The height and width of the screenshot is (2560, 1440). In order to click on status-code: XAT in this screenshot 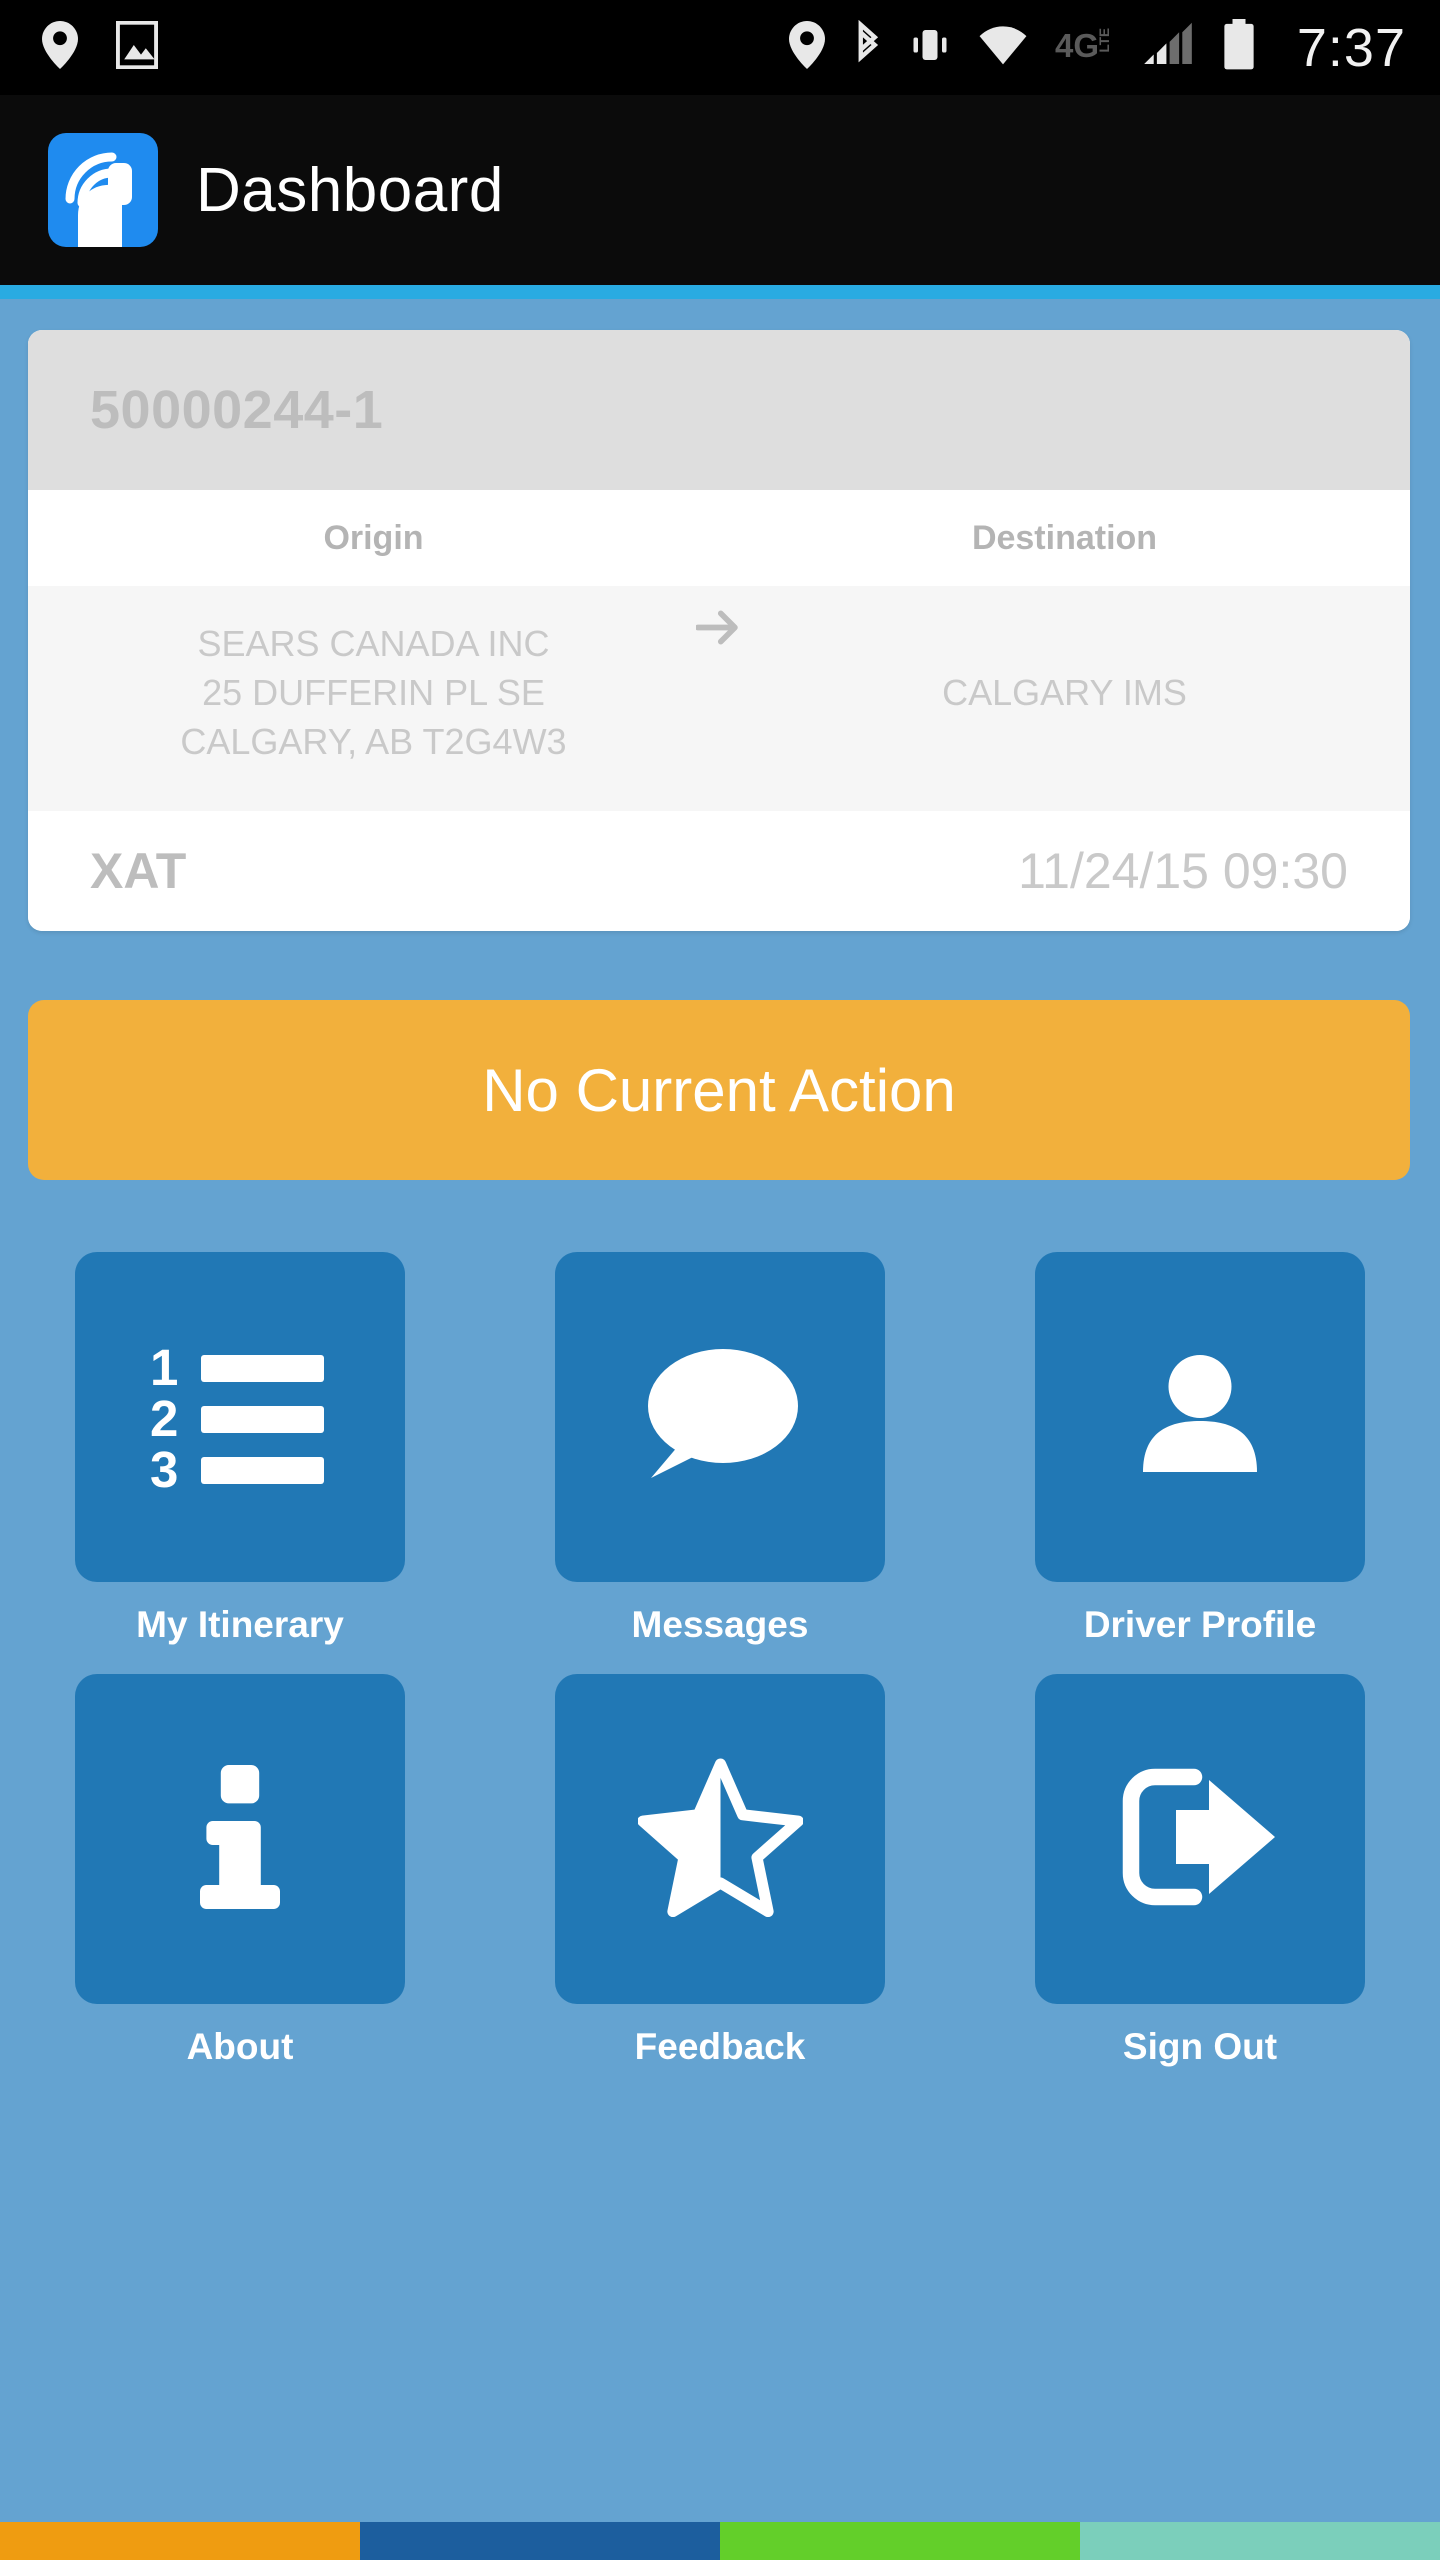, I will do `click(138, 870)`.